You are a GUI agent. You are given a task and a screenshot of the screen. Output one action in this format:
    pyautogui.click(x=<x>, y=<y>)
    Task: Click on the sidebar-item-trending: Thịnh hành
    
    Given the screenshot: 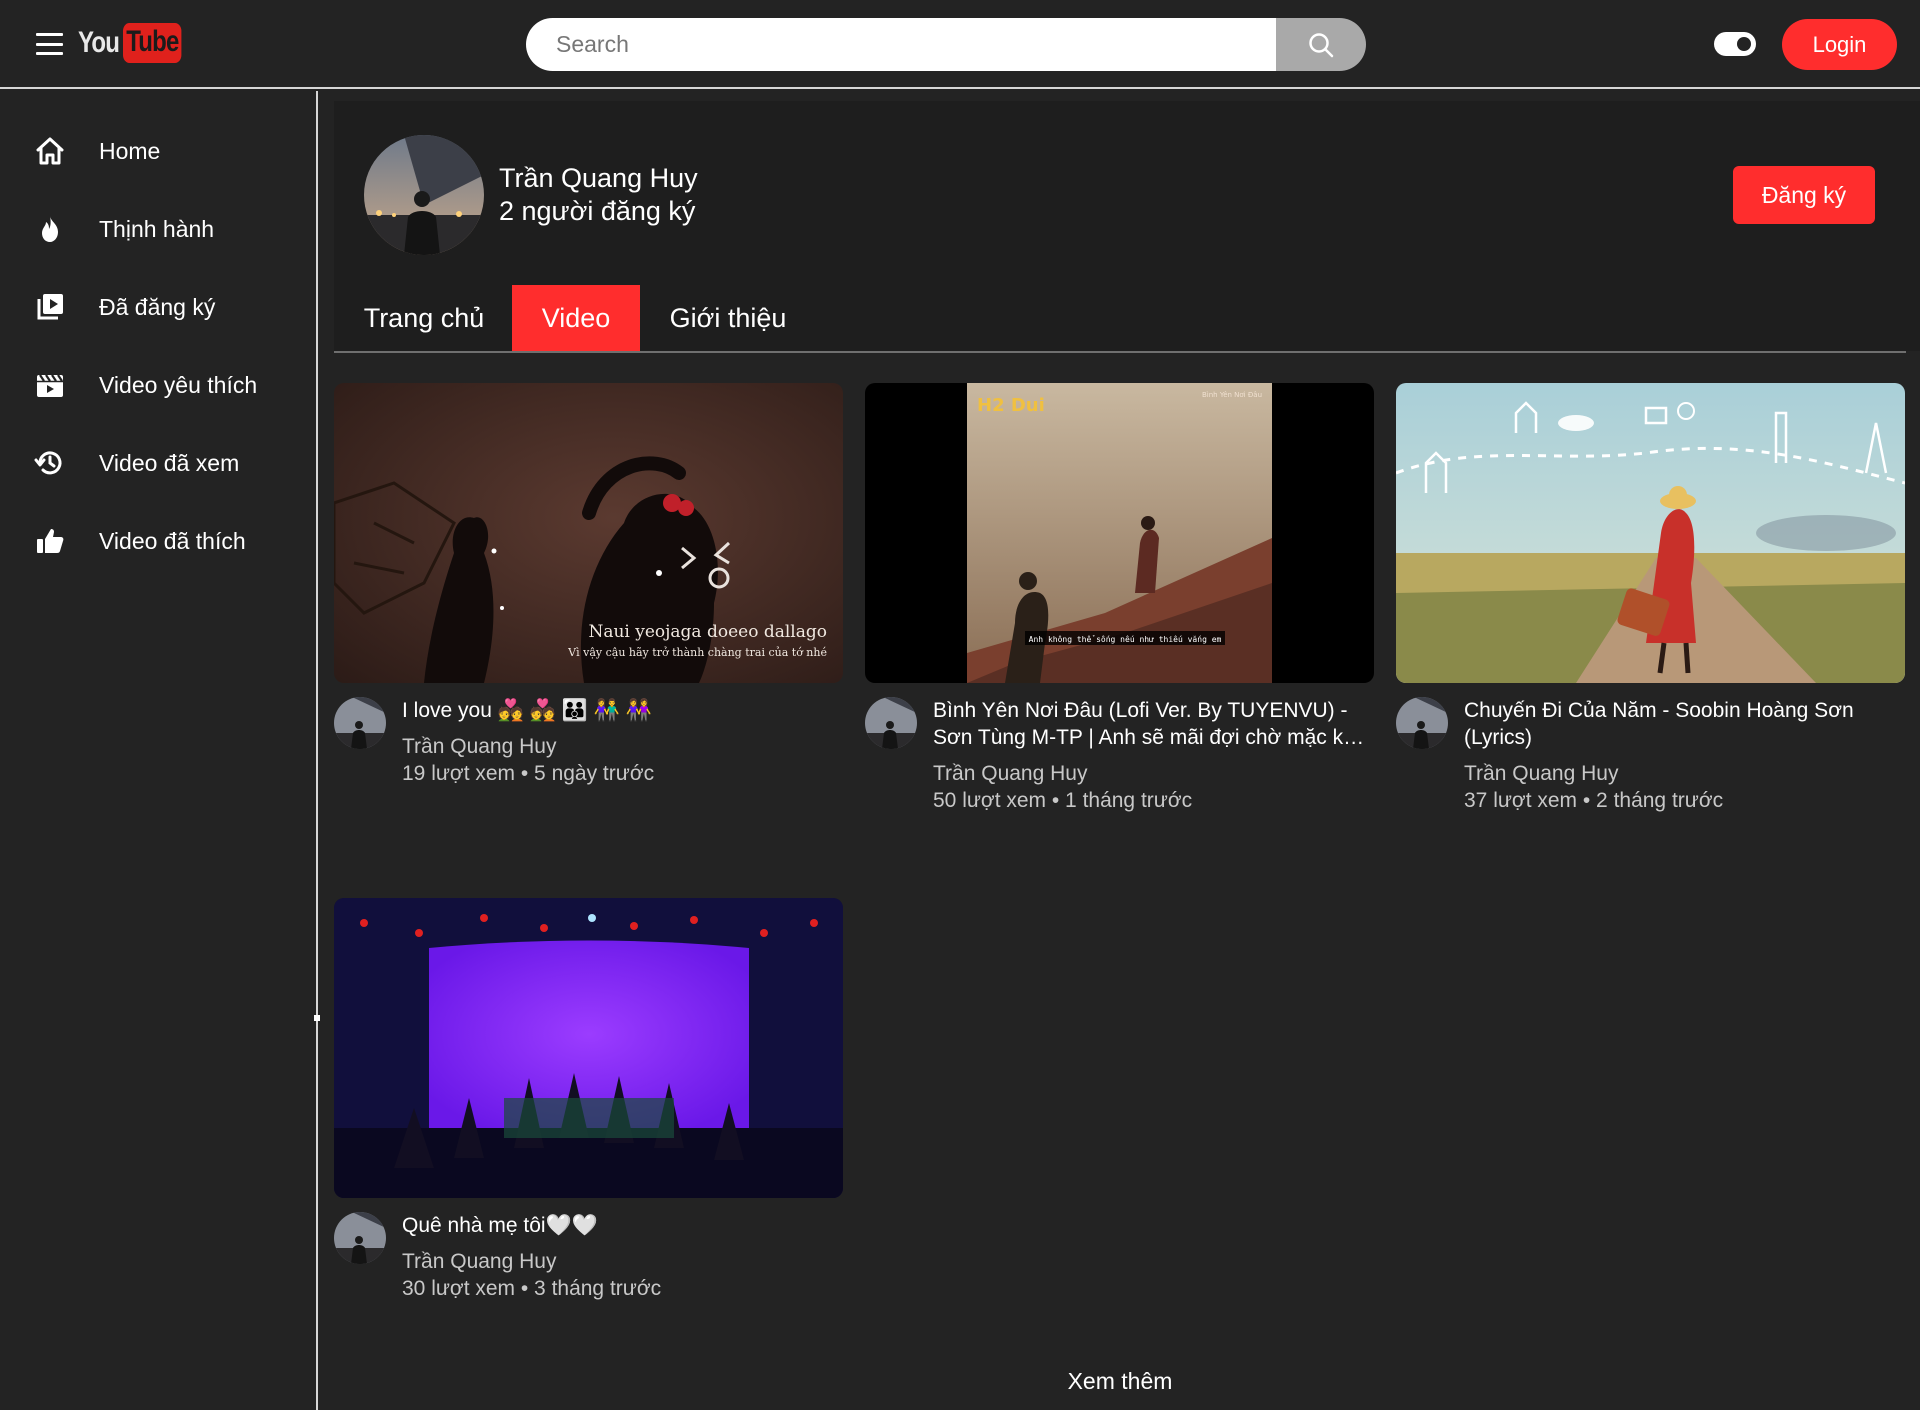 What is the action you would take?
    pyautogui.click(x=158, y=229)
    